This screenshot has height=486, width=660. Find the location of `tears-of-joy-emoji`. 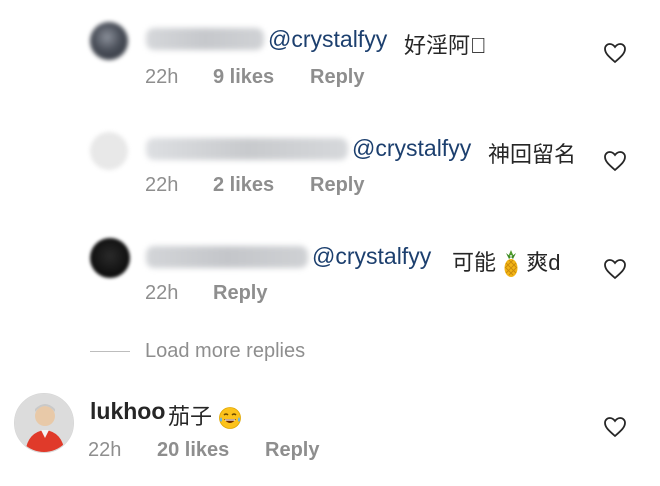

tears-of-joy-emoji is located at coordinates (230, 418).